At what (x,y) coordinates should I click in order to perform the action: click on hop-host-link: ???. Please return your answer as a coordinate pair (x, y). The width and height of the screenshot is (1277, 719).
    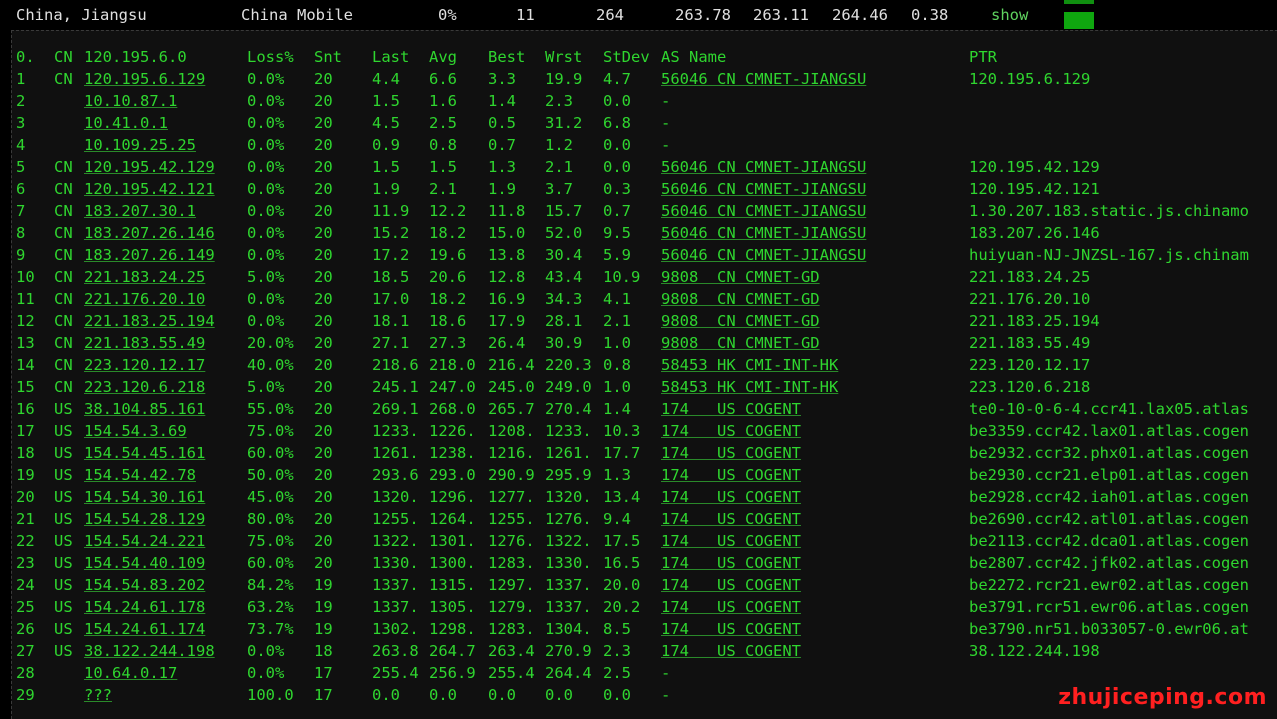
    Looking at the image, I should click on (98, 695).